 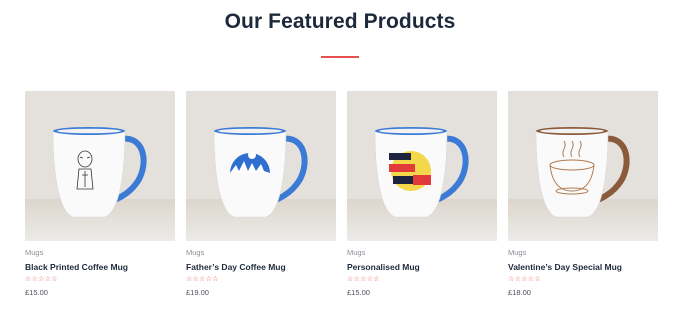 I want to click on section-title: Our Featured Products, so click(x=340, y=21).